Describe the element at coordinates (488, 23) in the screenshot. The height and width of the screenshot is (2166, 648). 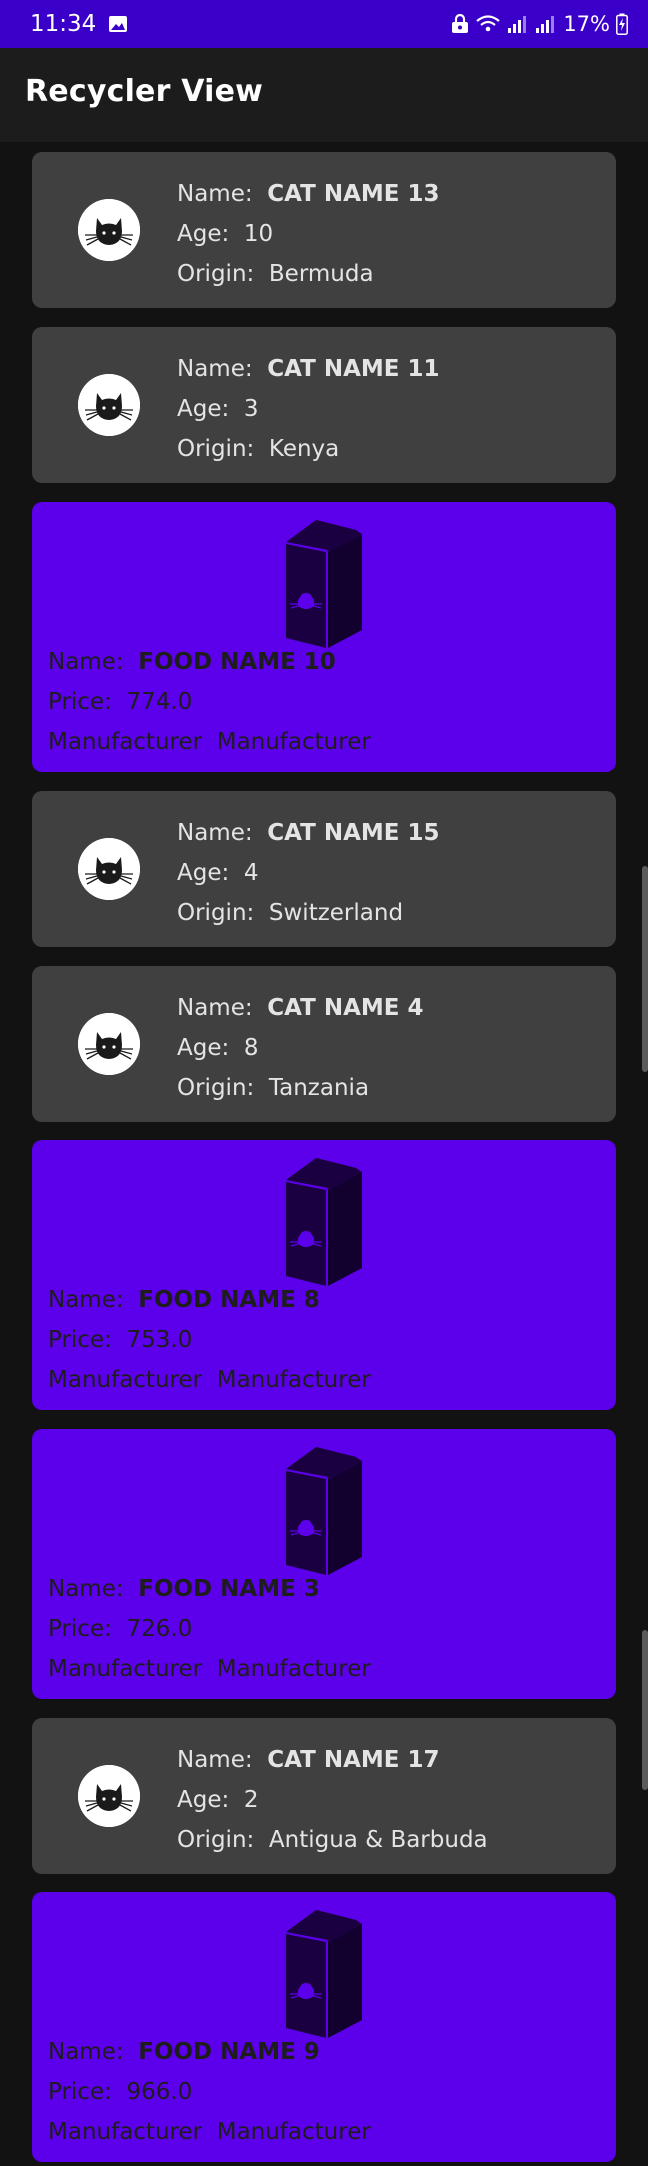
I see `wifi-icon` at that location.